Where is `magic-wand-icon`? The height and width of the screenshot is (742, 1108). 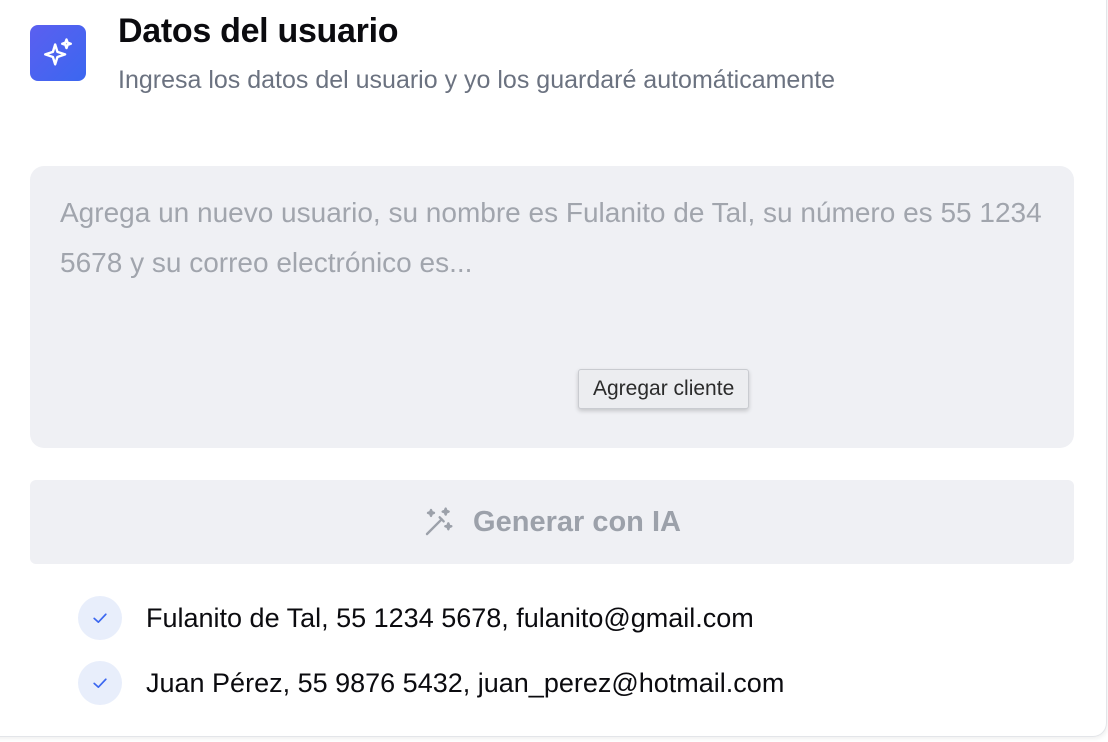
magic-wand-icon is located at coordinates (439, 522).